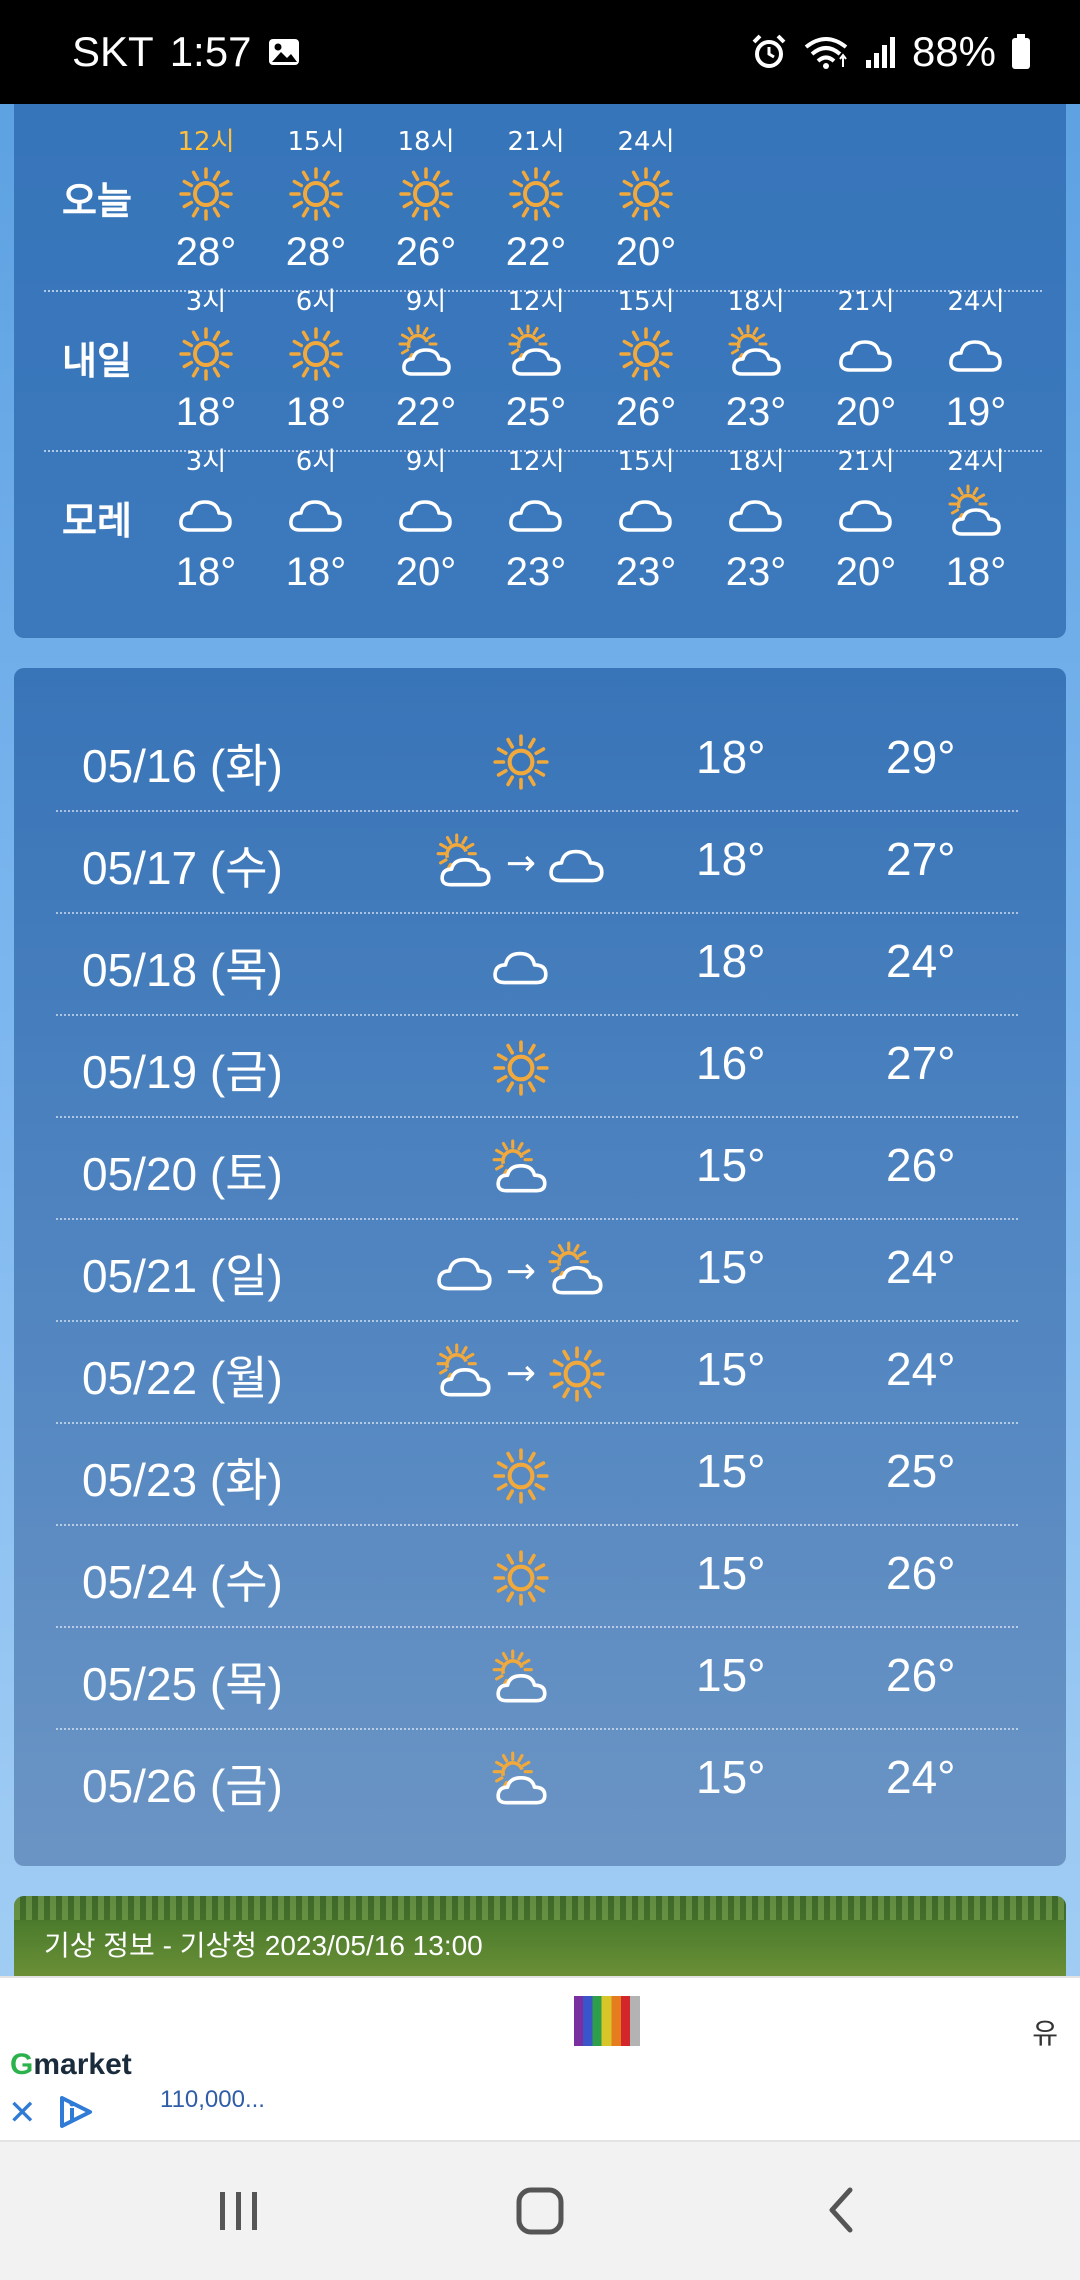 The width and height of the screenshot is (1080, 2280). What do you see at coordinates (756, 572) in the screenshot?
I see `hour-temp: 23°` at bounding box center [756, 572].